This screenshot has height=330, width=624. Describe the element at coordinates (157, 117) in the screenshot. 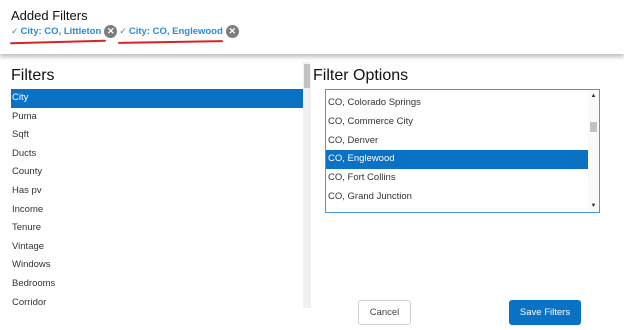

I see `filter-item-puma: Puma` at that location.